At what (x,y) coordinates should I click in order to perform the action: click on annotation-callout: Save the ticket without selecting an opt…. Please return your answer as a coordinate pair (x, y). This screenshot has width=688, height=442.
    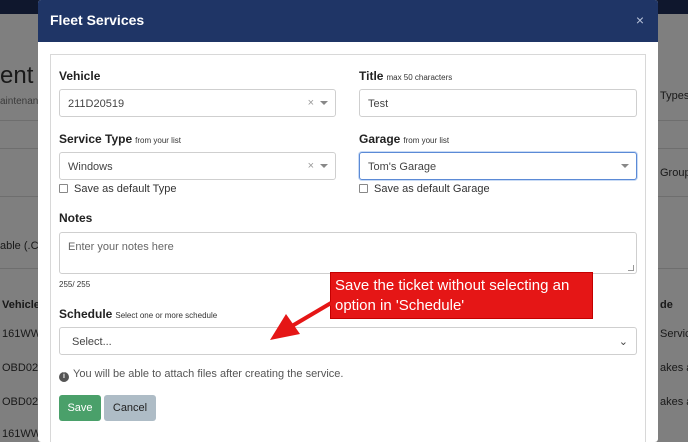
    Looking at the image, I should click on (461, 295).